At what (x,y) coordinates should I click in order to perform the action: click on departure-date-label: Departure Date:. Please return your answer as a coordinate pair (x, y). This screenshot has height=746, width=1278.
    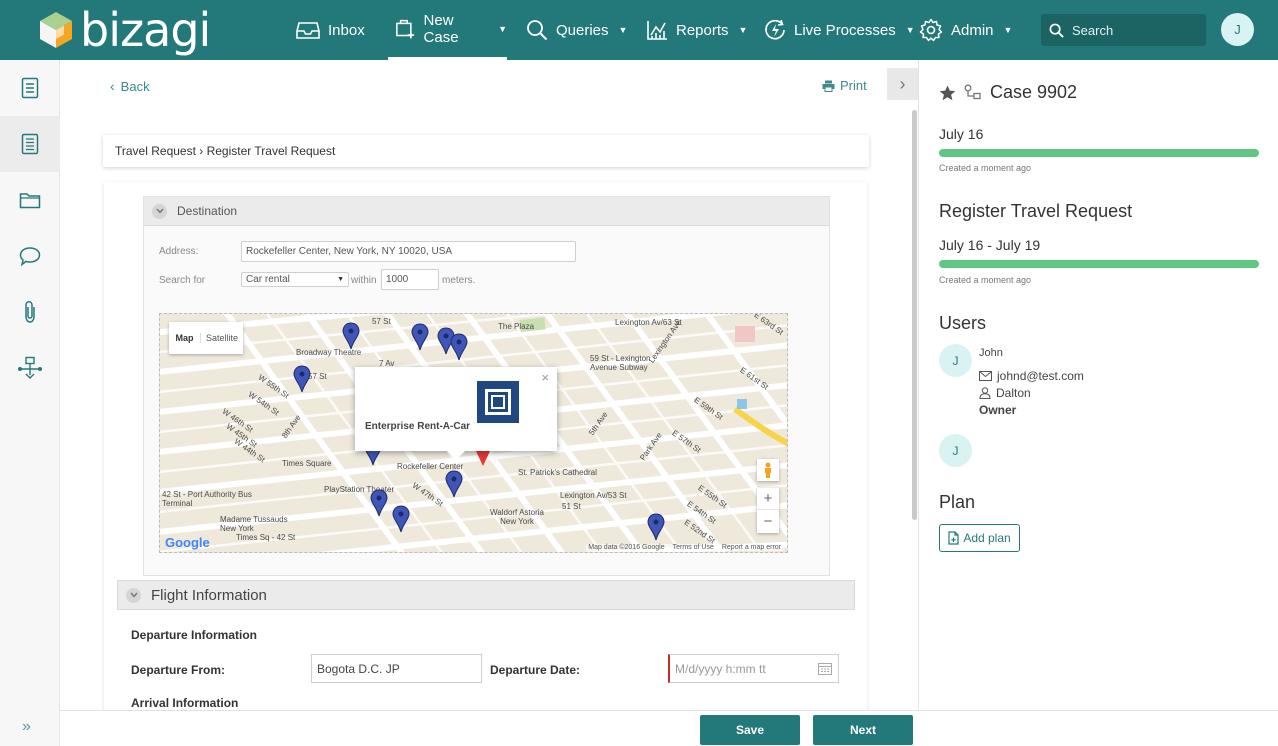
    Looking at the image, I should click on (535, 670).